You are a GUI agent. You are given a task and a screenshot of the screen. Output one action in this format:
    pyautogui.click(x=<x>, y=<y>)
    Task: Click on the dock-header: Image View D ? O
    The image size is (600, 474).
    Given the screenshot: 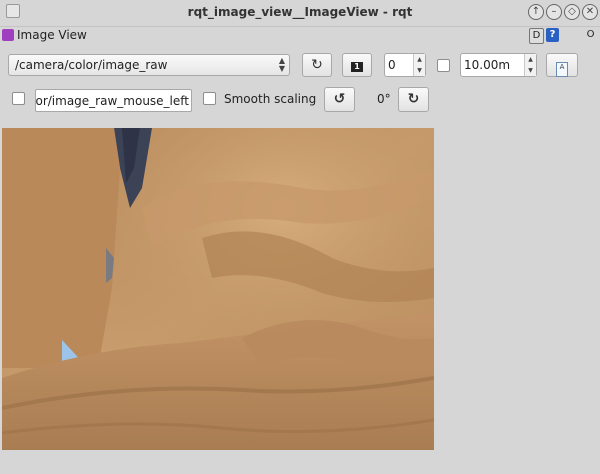 What is the action you would take?
    pyautogui.click(x=300, y=36)
    